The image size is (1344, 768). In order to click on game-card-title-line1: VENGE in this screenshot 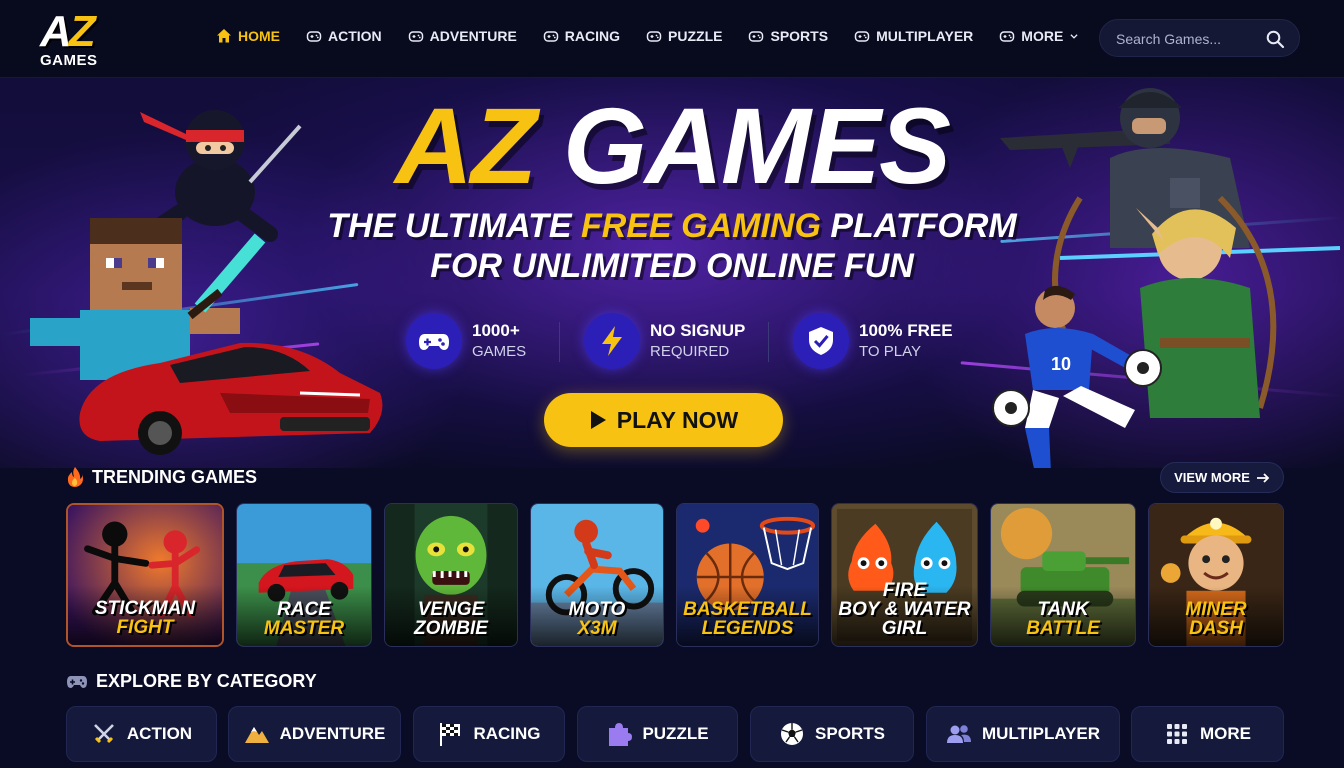, I will do `click(451, 609)`.